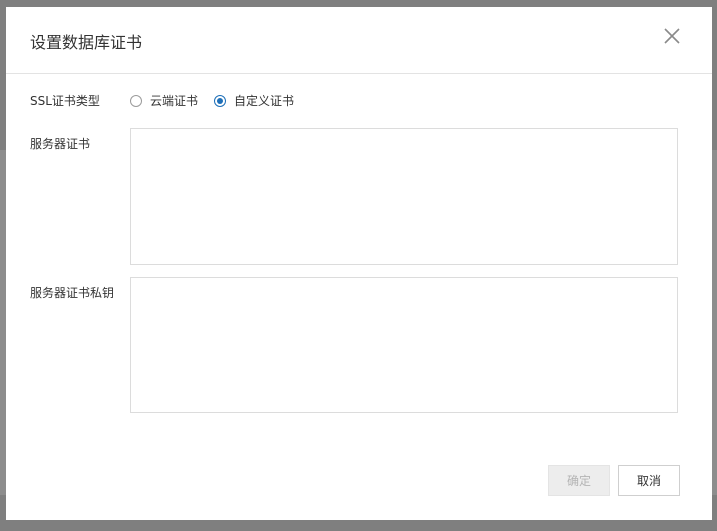 This screenshot has height=531, width=717. I want to click on radio-cloud-certificate-label: 云端证书, so click(174, 101).